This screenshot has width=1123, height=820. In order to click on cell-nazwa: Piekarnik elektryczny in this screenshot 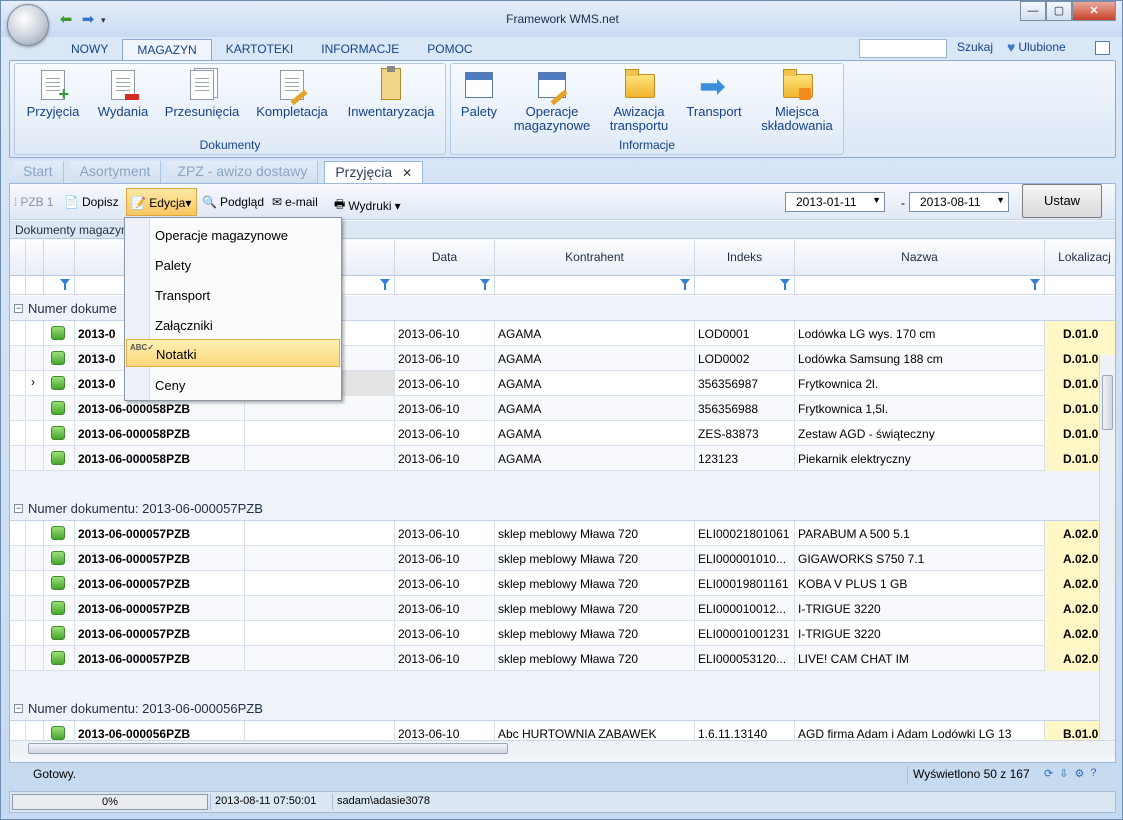, I will do `click(920, 458)`.